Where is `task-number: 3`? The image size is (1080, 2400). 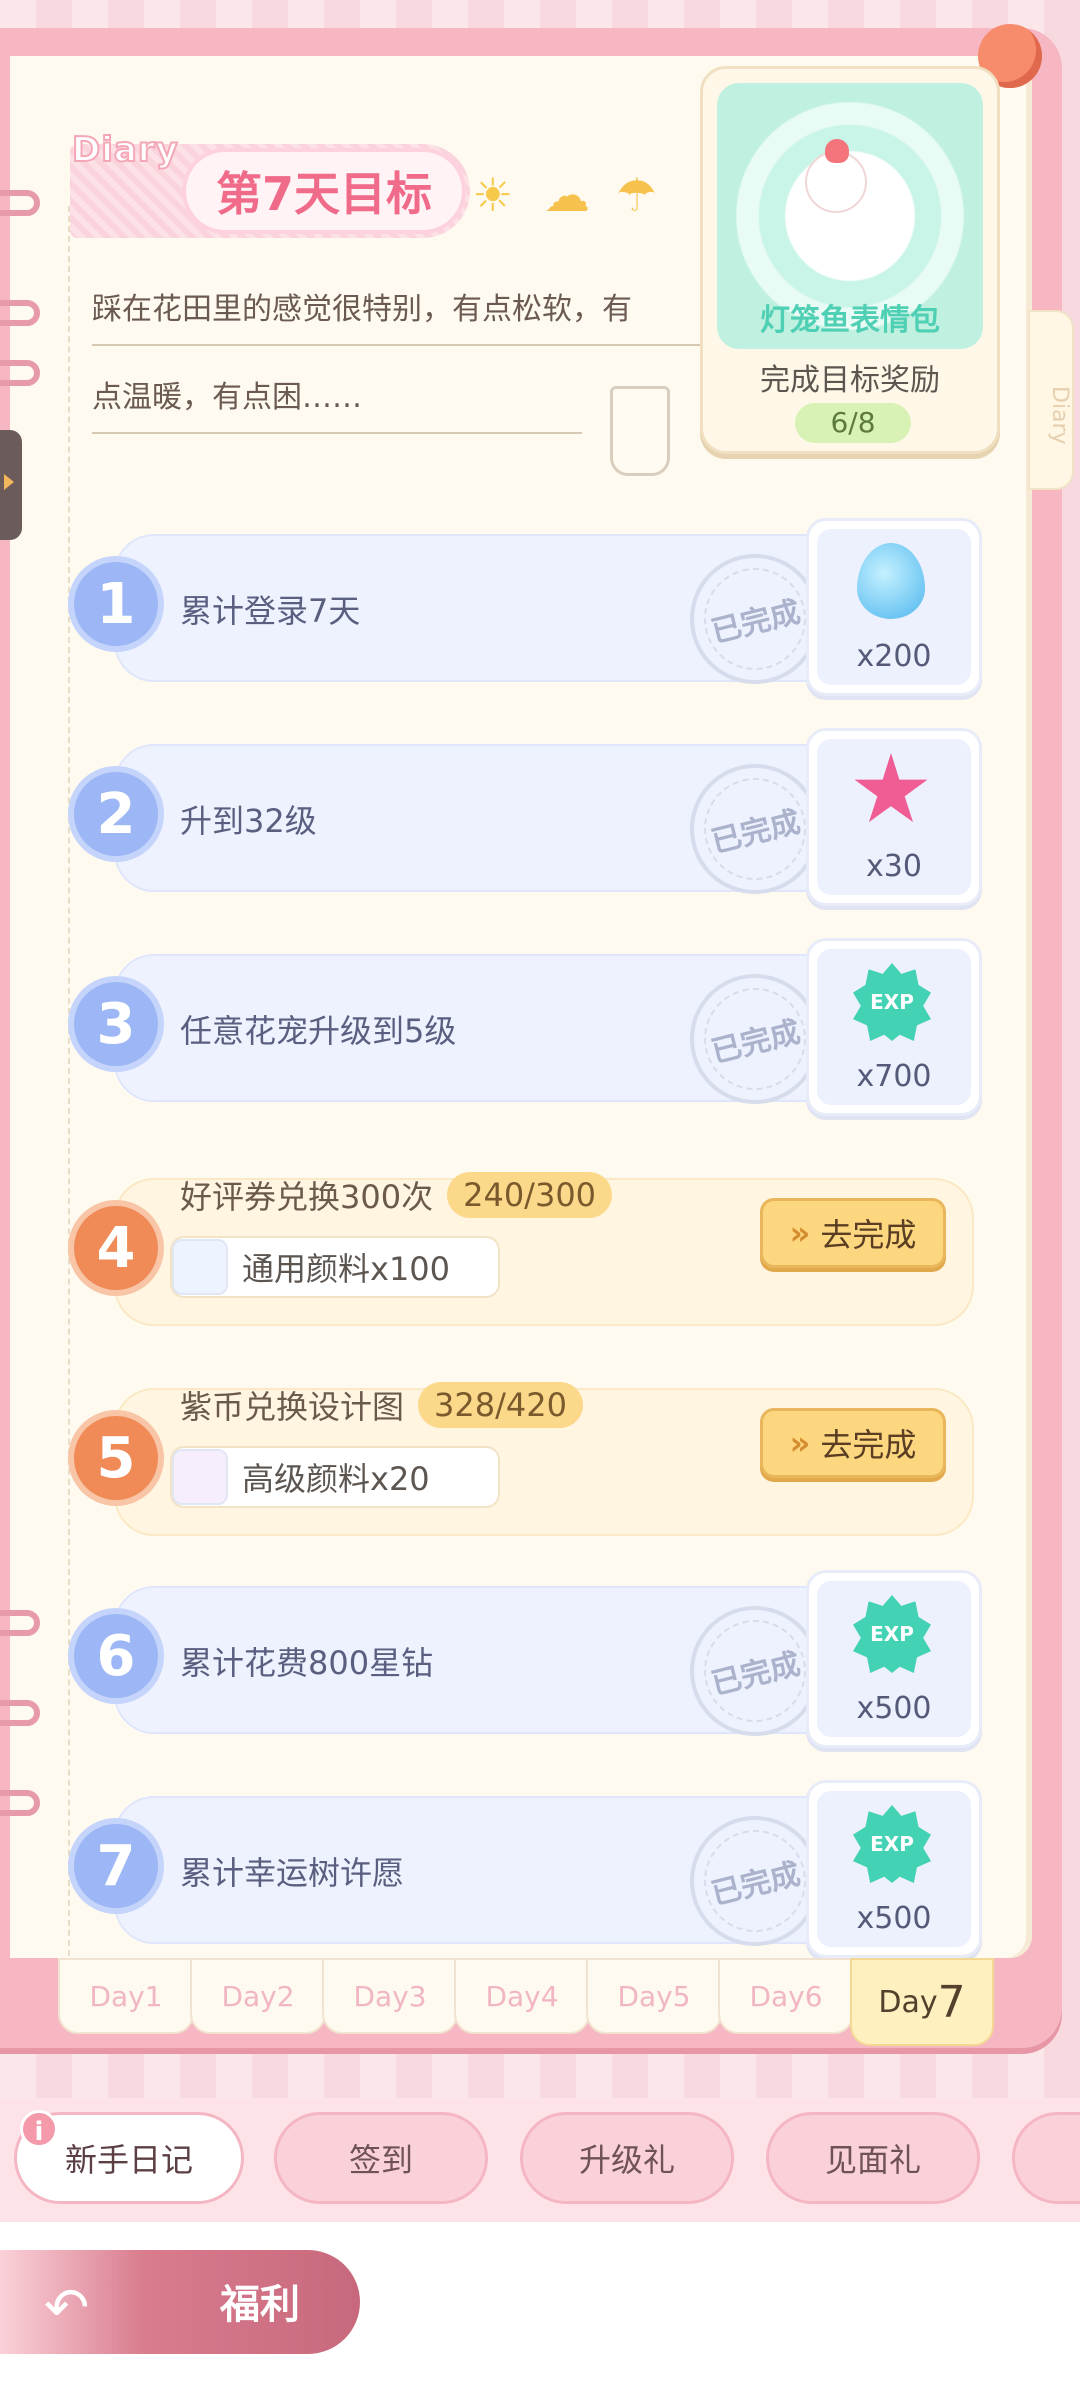 task-number: 3 is located at coordinates (116, 1024).